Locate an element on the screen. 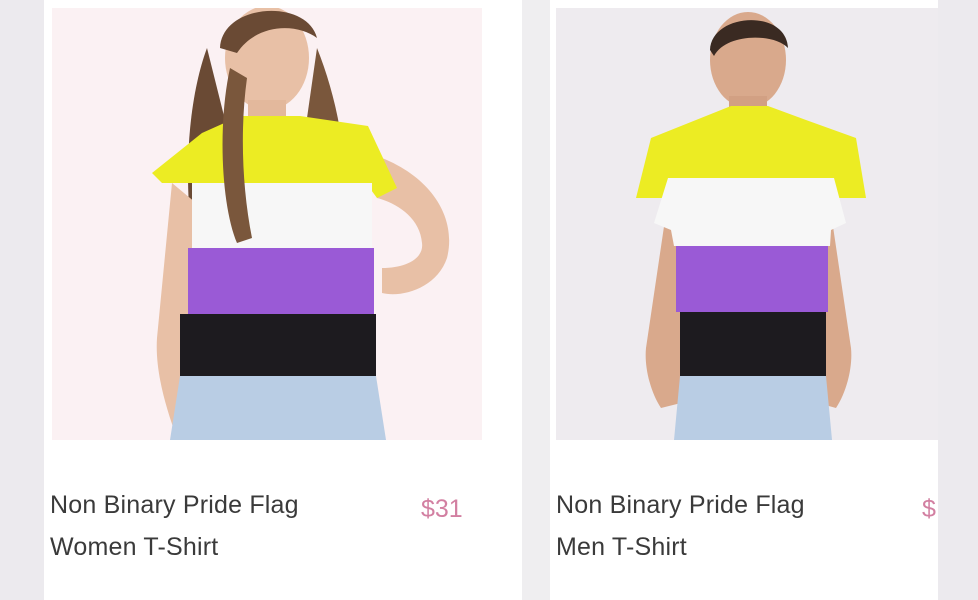  product-price: $ is located at coordinates (929, 509).